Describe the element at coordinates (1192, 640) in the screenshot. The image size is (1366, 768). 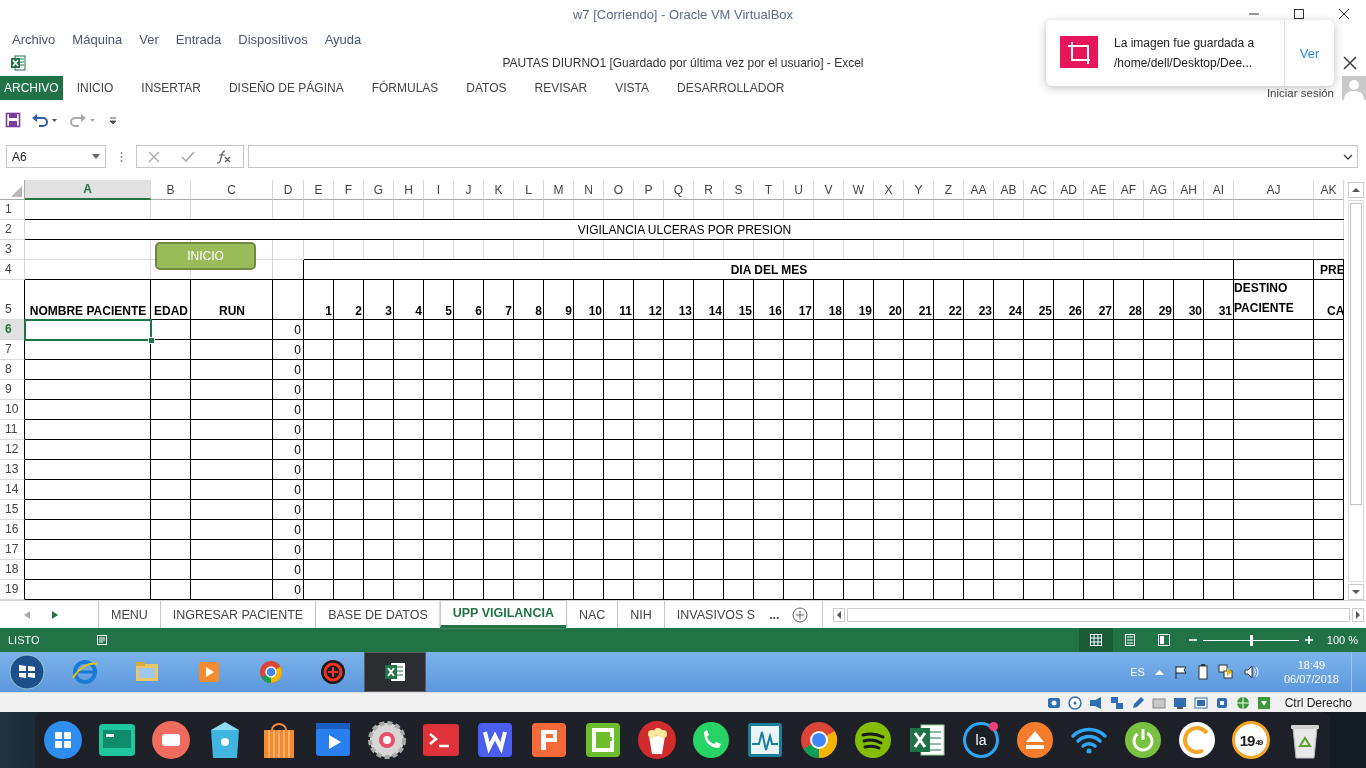
I see `zoom-out-icon` at that location.